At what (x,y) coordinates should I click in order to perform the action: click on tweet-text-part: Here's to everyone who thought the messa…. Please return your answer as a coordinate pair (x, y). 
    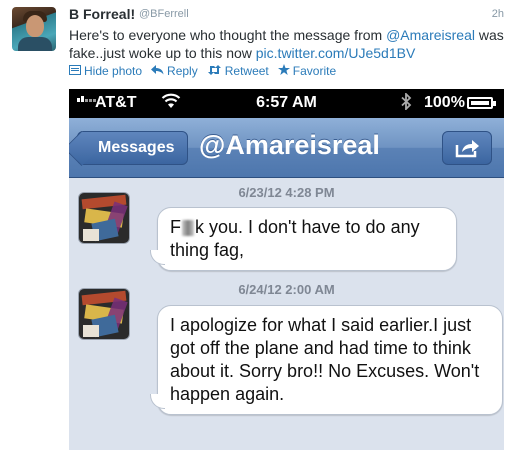
    Looking at the image, I should click on (228, 35).